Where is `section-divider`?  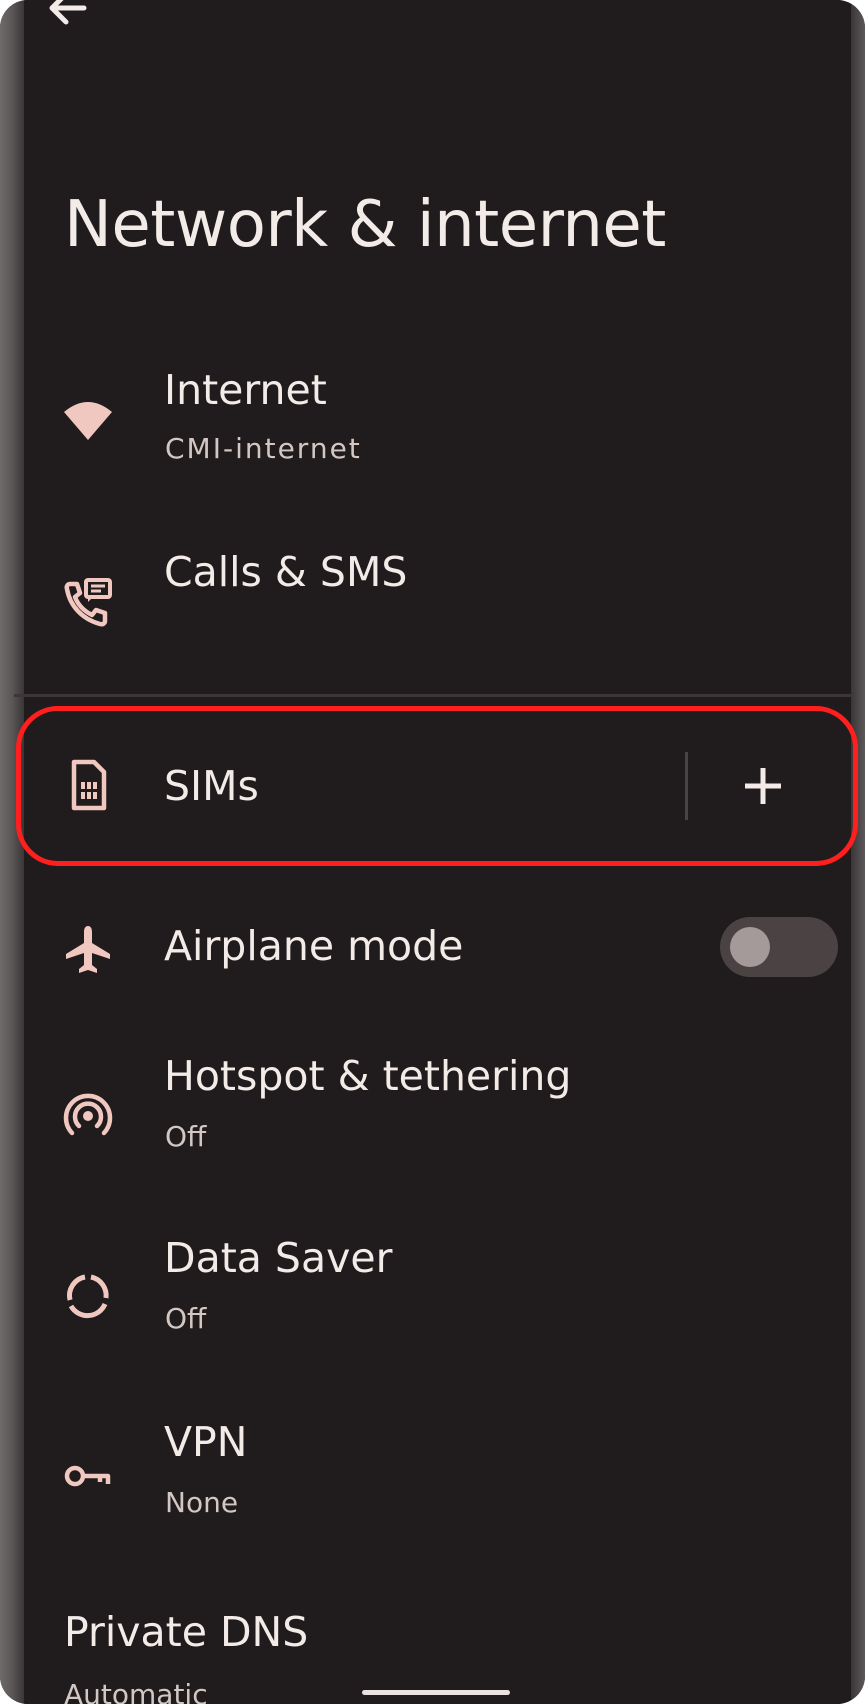
section-divider is located at coordinates (432, 695).